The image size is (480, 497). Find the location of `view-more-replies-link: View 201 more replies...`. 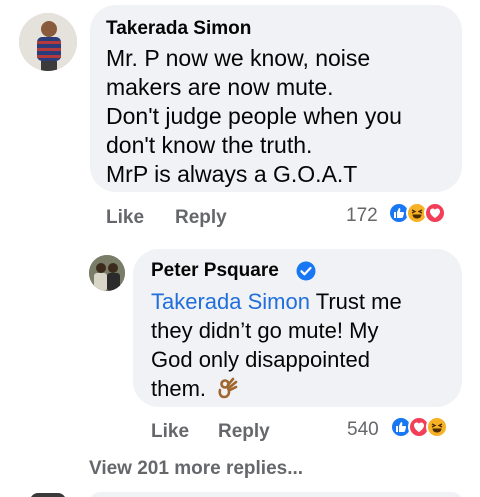

view-more-replies-link: View 201 more replies... is located at coordinates (196, 469).